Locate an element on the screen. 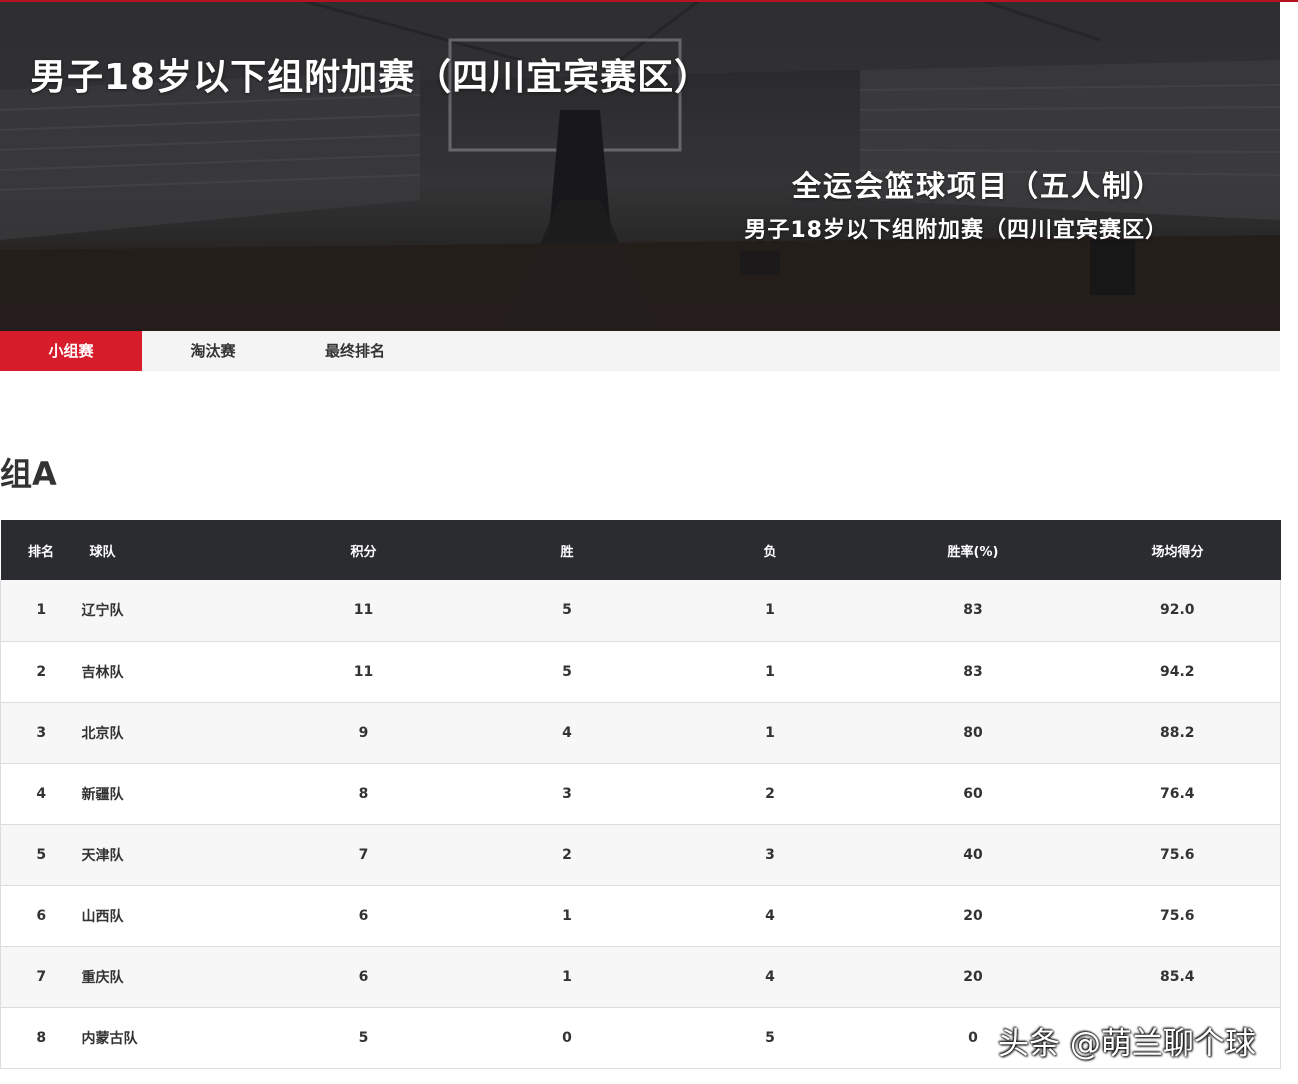 The width and height of the screenshot is (1298, 1084). cell-rank: 4 is located at coordinates (41, 794).